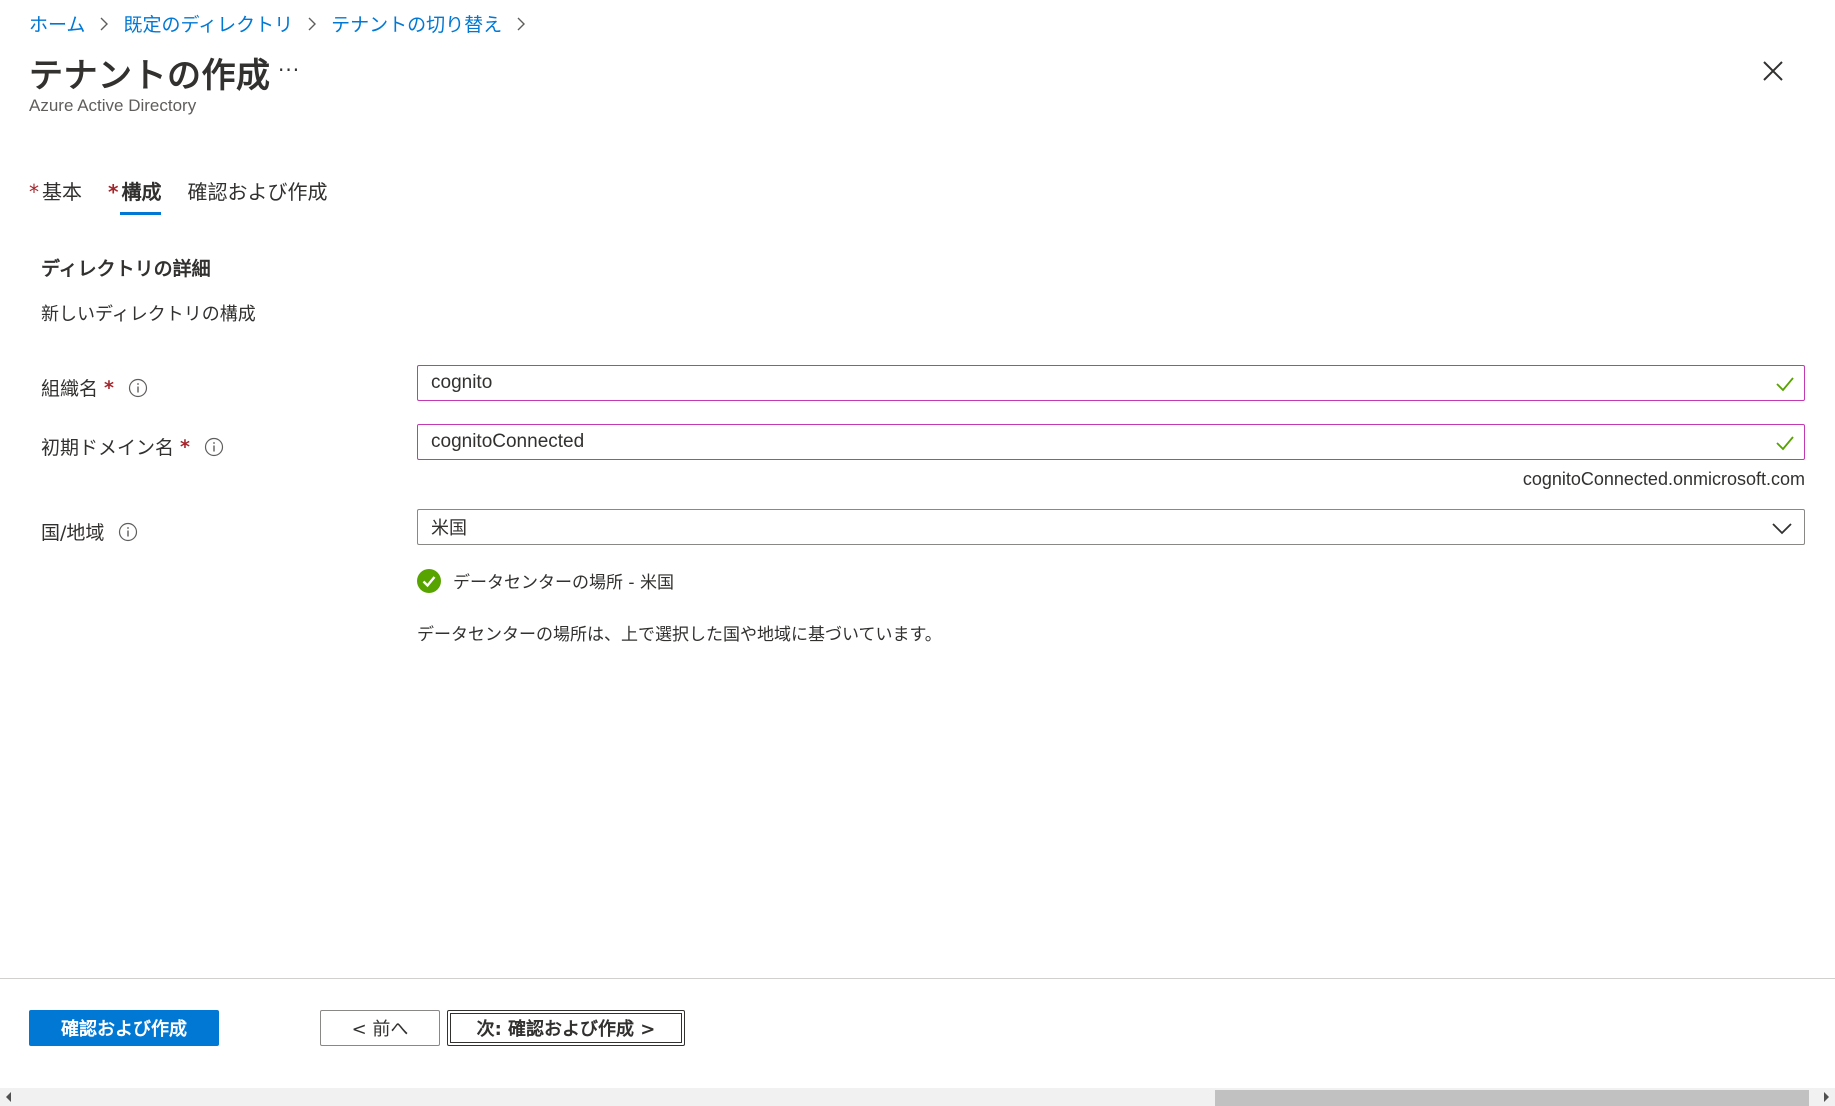 This screenshot has width=1835, height=1106. What do you see at coordinates (380, 1028) in the screenshot?
I see `previous-button: < 前へ` at bounding box center [380, 1028].